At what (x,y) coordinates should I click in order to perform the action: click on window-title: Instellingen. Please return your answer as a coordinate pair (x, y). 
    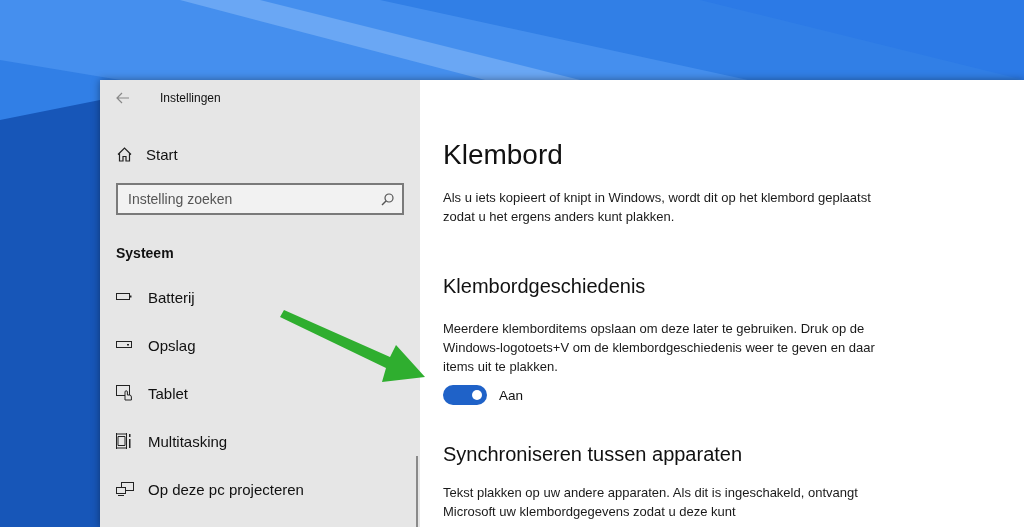
    Looking at the image, I should click on (190, 98).